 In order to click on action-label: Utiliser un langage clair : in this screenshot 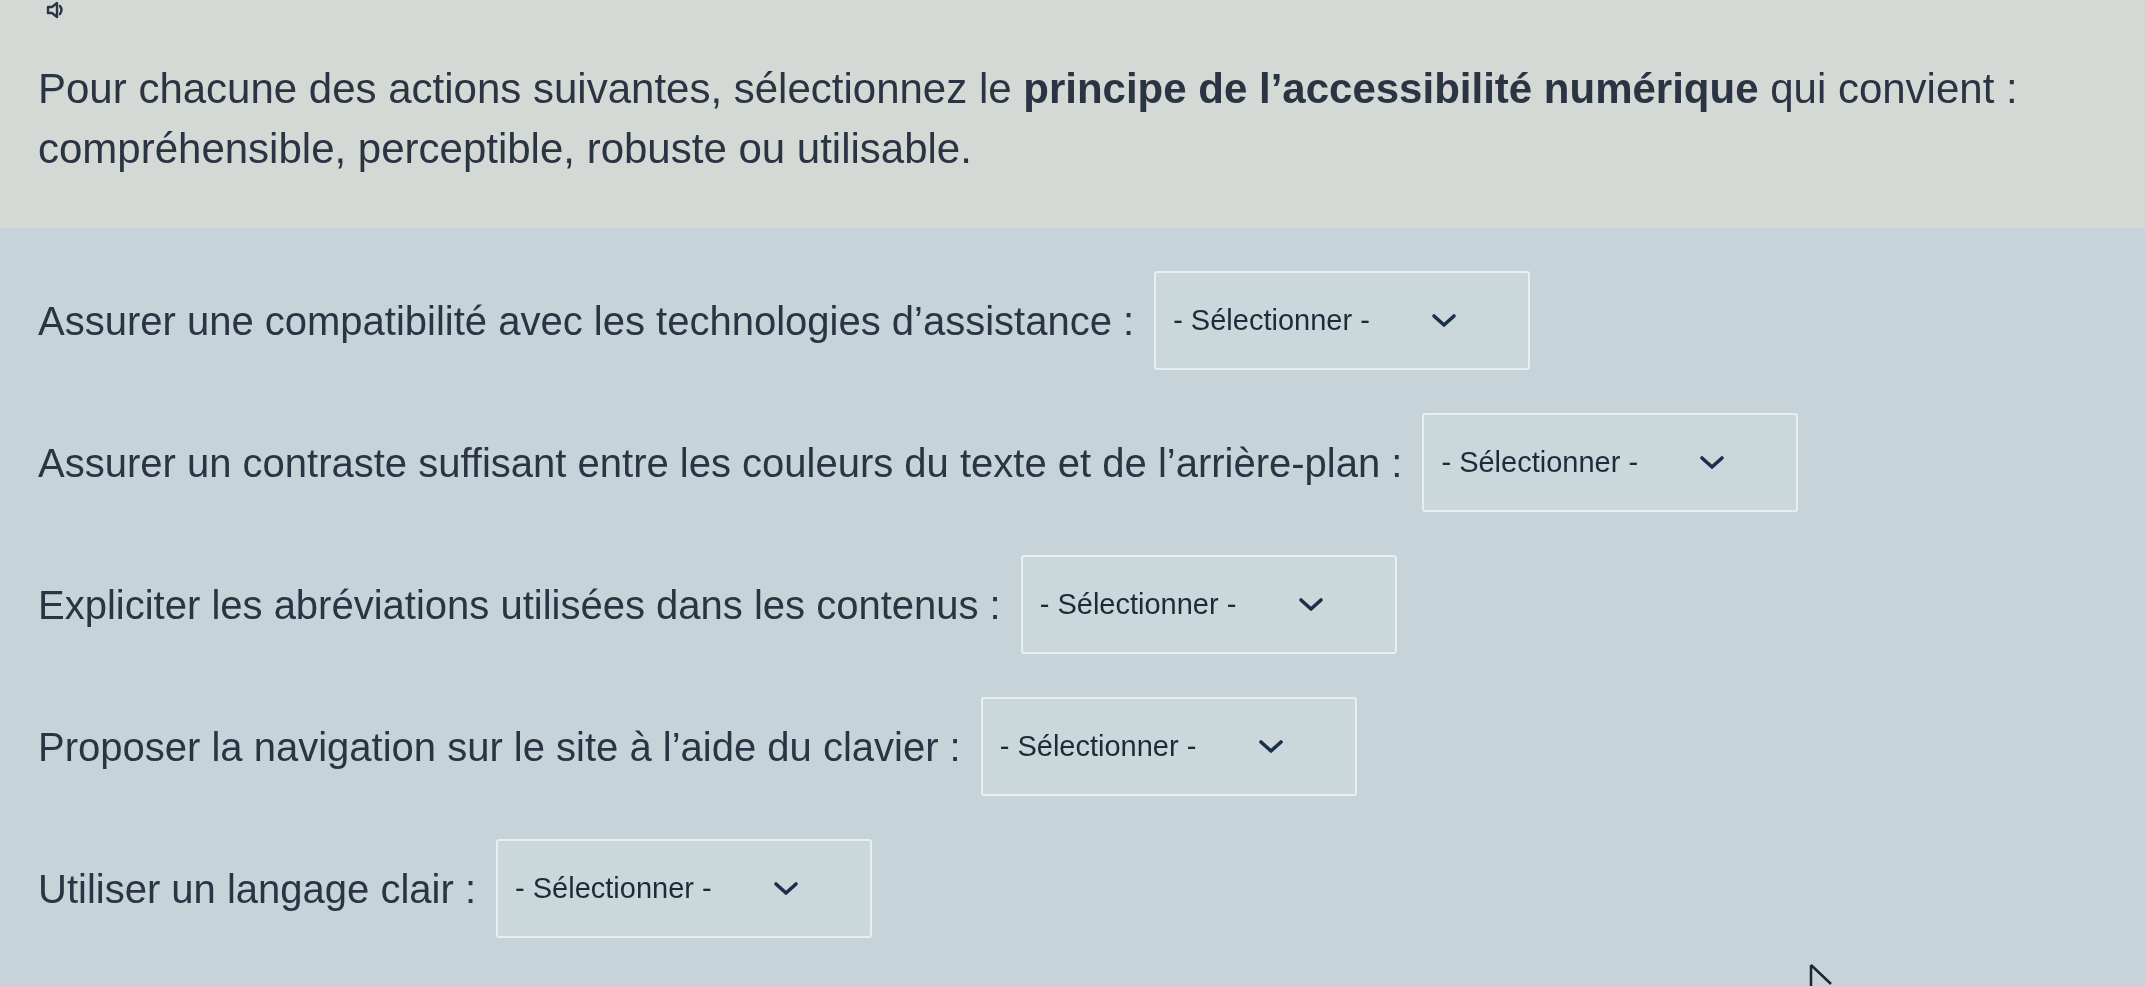, I will do `click(257, 889)`.